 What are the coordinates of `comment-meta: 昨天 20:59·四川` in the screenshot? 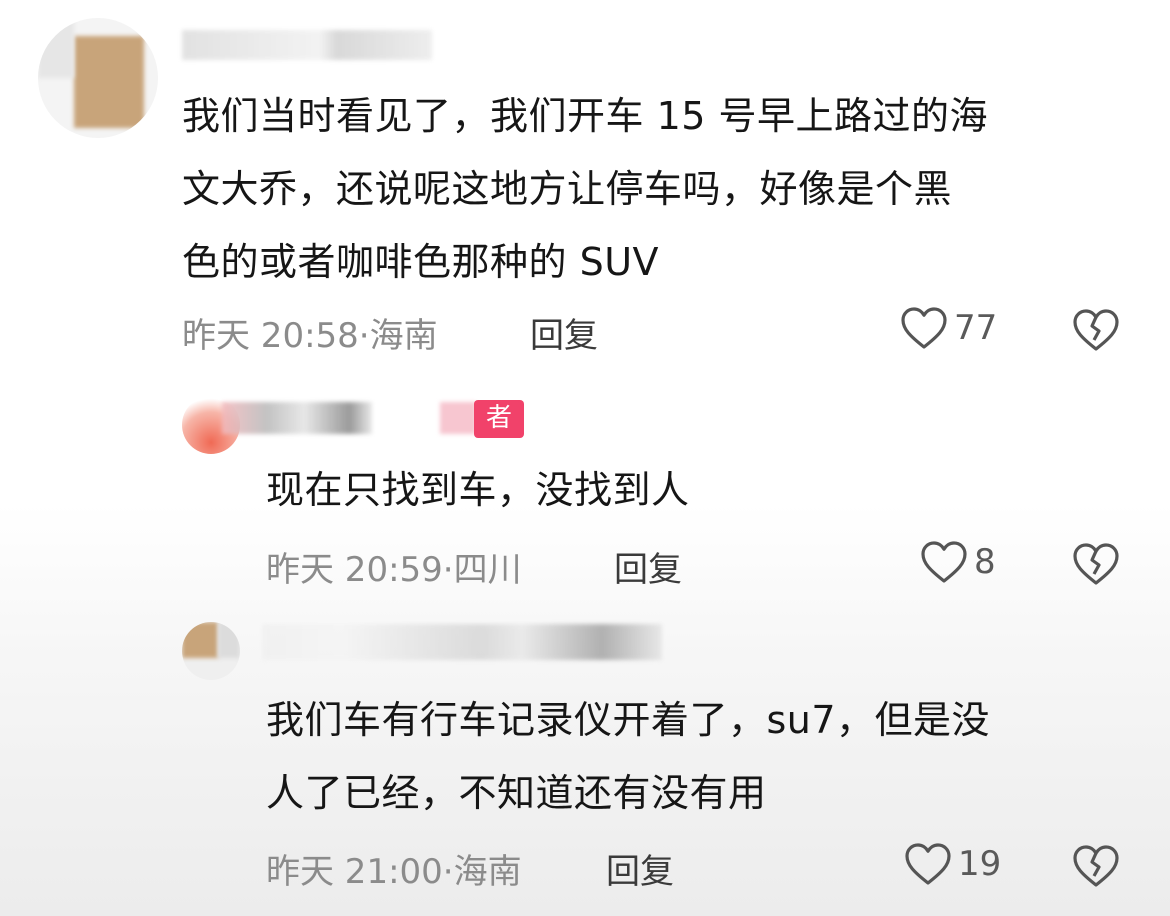 It's located at (394, 566).